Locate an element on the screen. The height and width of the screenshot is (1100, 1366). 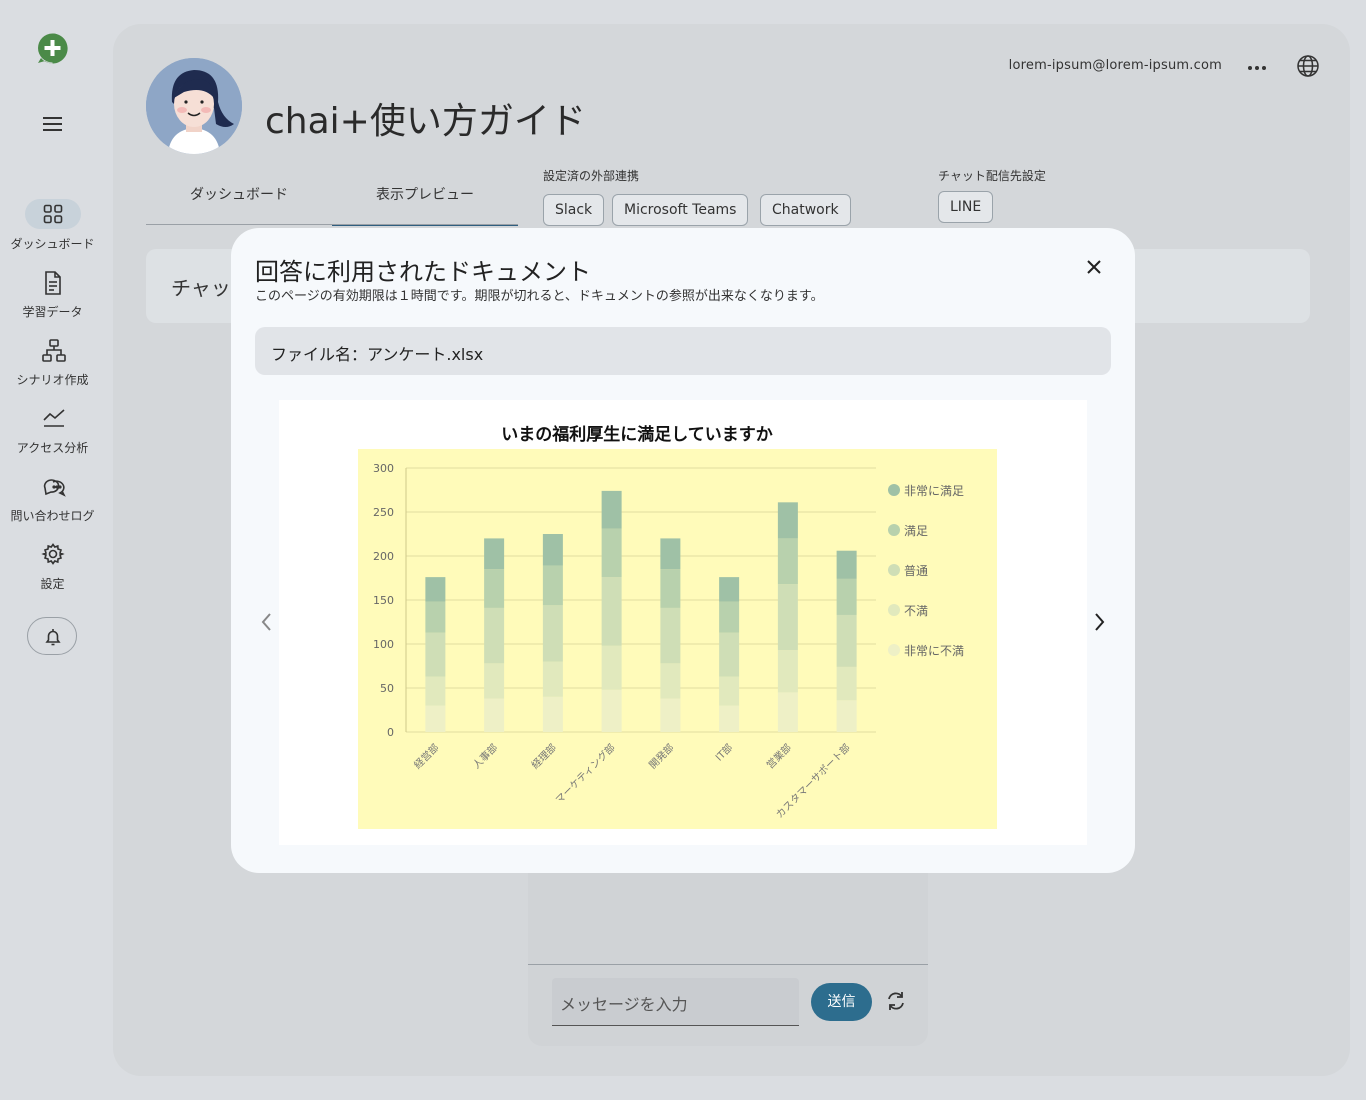
modal-title: 回答に利用されたドキュメント is located at coordinates (423, 272).